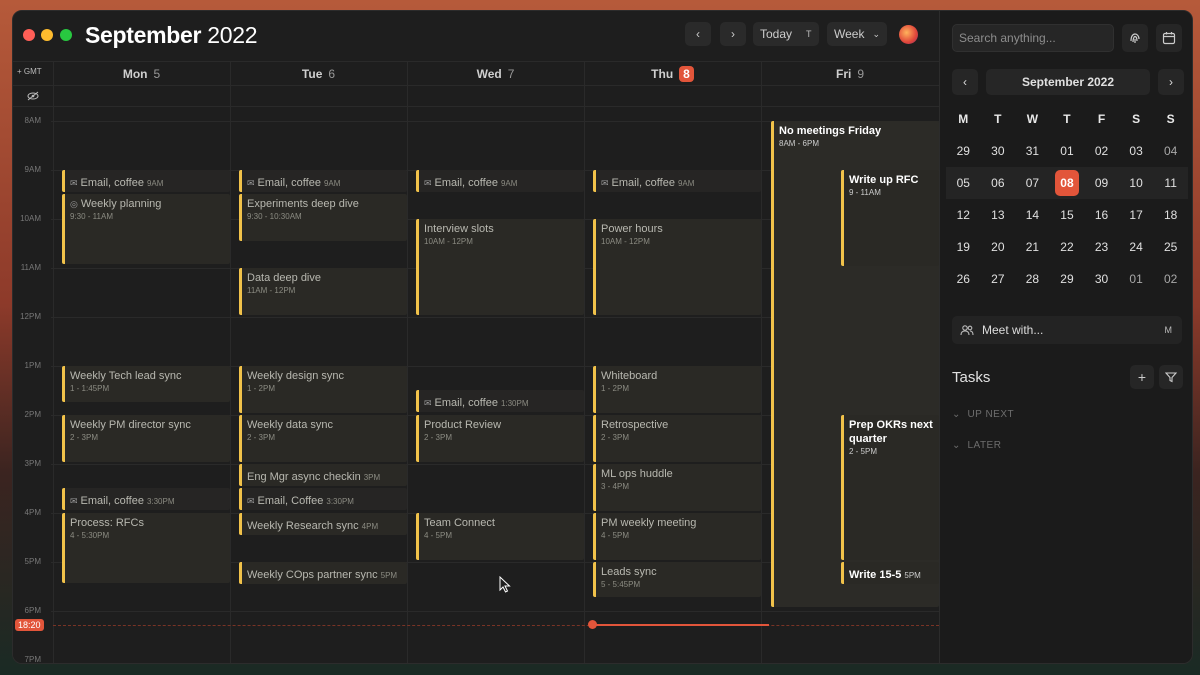 This screenshot has height=675, width=1200. What do you see at coordinates (1032, 279) in the screenshot?
I see `date-cell: 28` at bounding box center [1032, 279].